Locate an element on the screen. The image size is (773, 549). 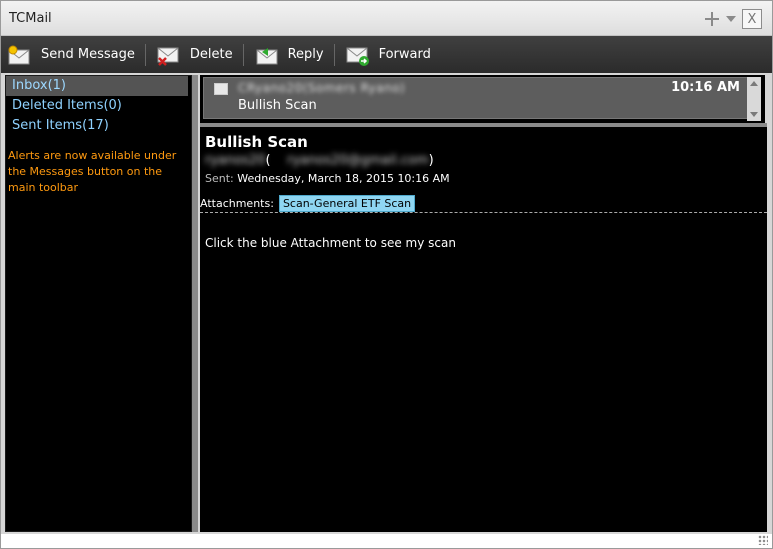
delete-label: Delete is located at coordinates (211, 54).